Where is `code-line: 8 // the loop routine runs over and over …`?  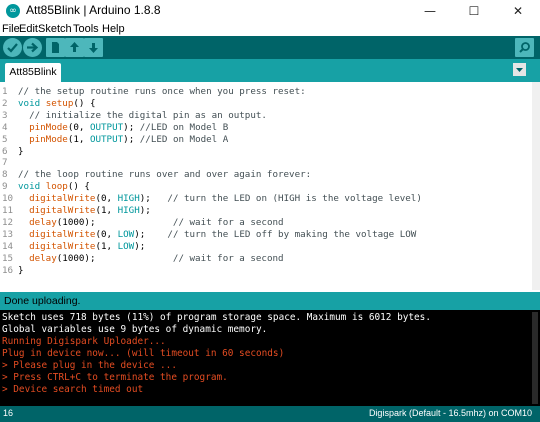
code-line: 8 // the loop routine runs over and over … is located at coordinates (270, 174).